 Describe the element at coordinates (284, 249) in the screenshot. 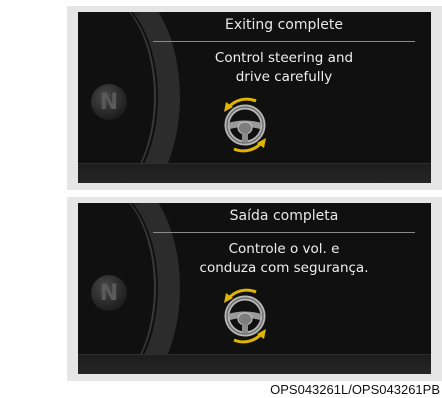

I see `message-line-1: Controle o vol. e` at that location.